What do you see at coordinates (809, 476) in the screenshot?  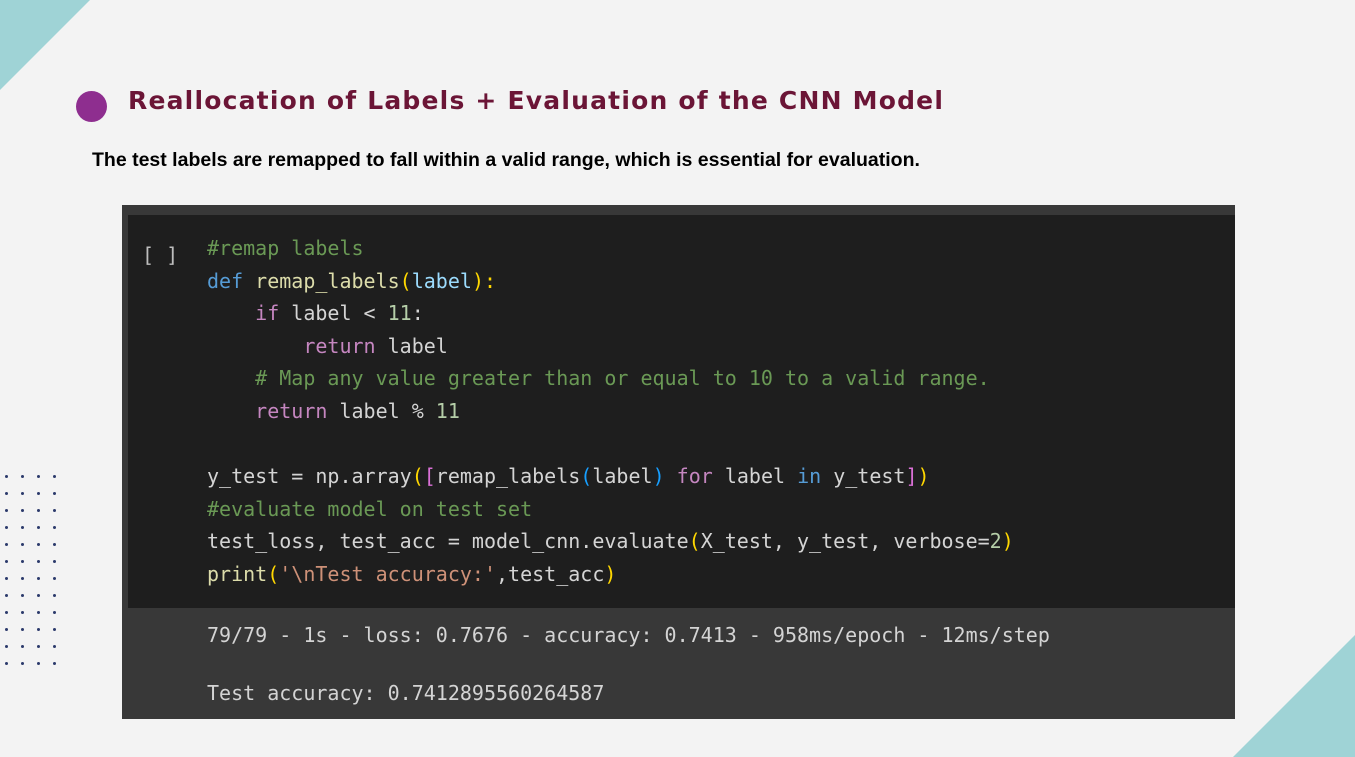 I see `code-token: in` at bounding box center [809, 476].